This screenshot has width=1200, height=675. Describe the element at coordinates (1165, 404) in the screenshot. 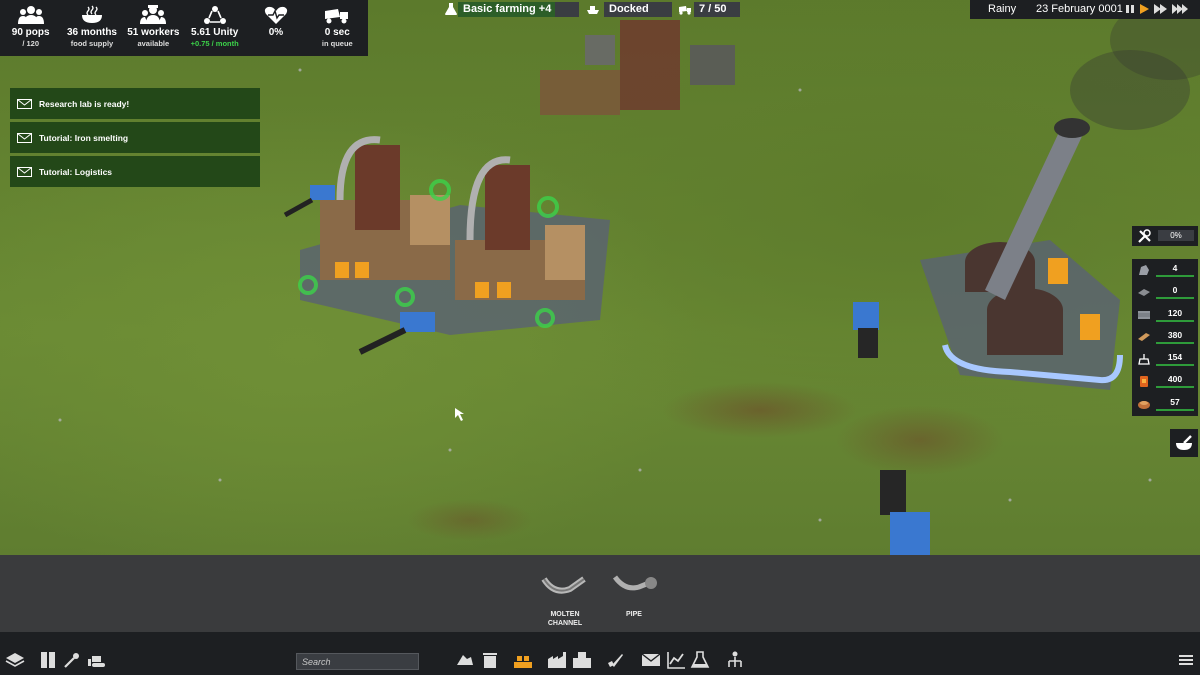

I see `resource-row-potato: 57` at that location.